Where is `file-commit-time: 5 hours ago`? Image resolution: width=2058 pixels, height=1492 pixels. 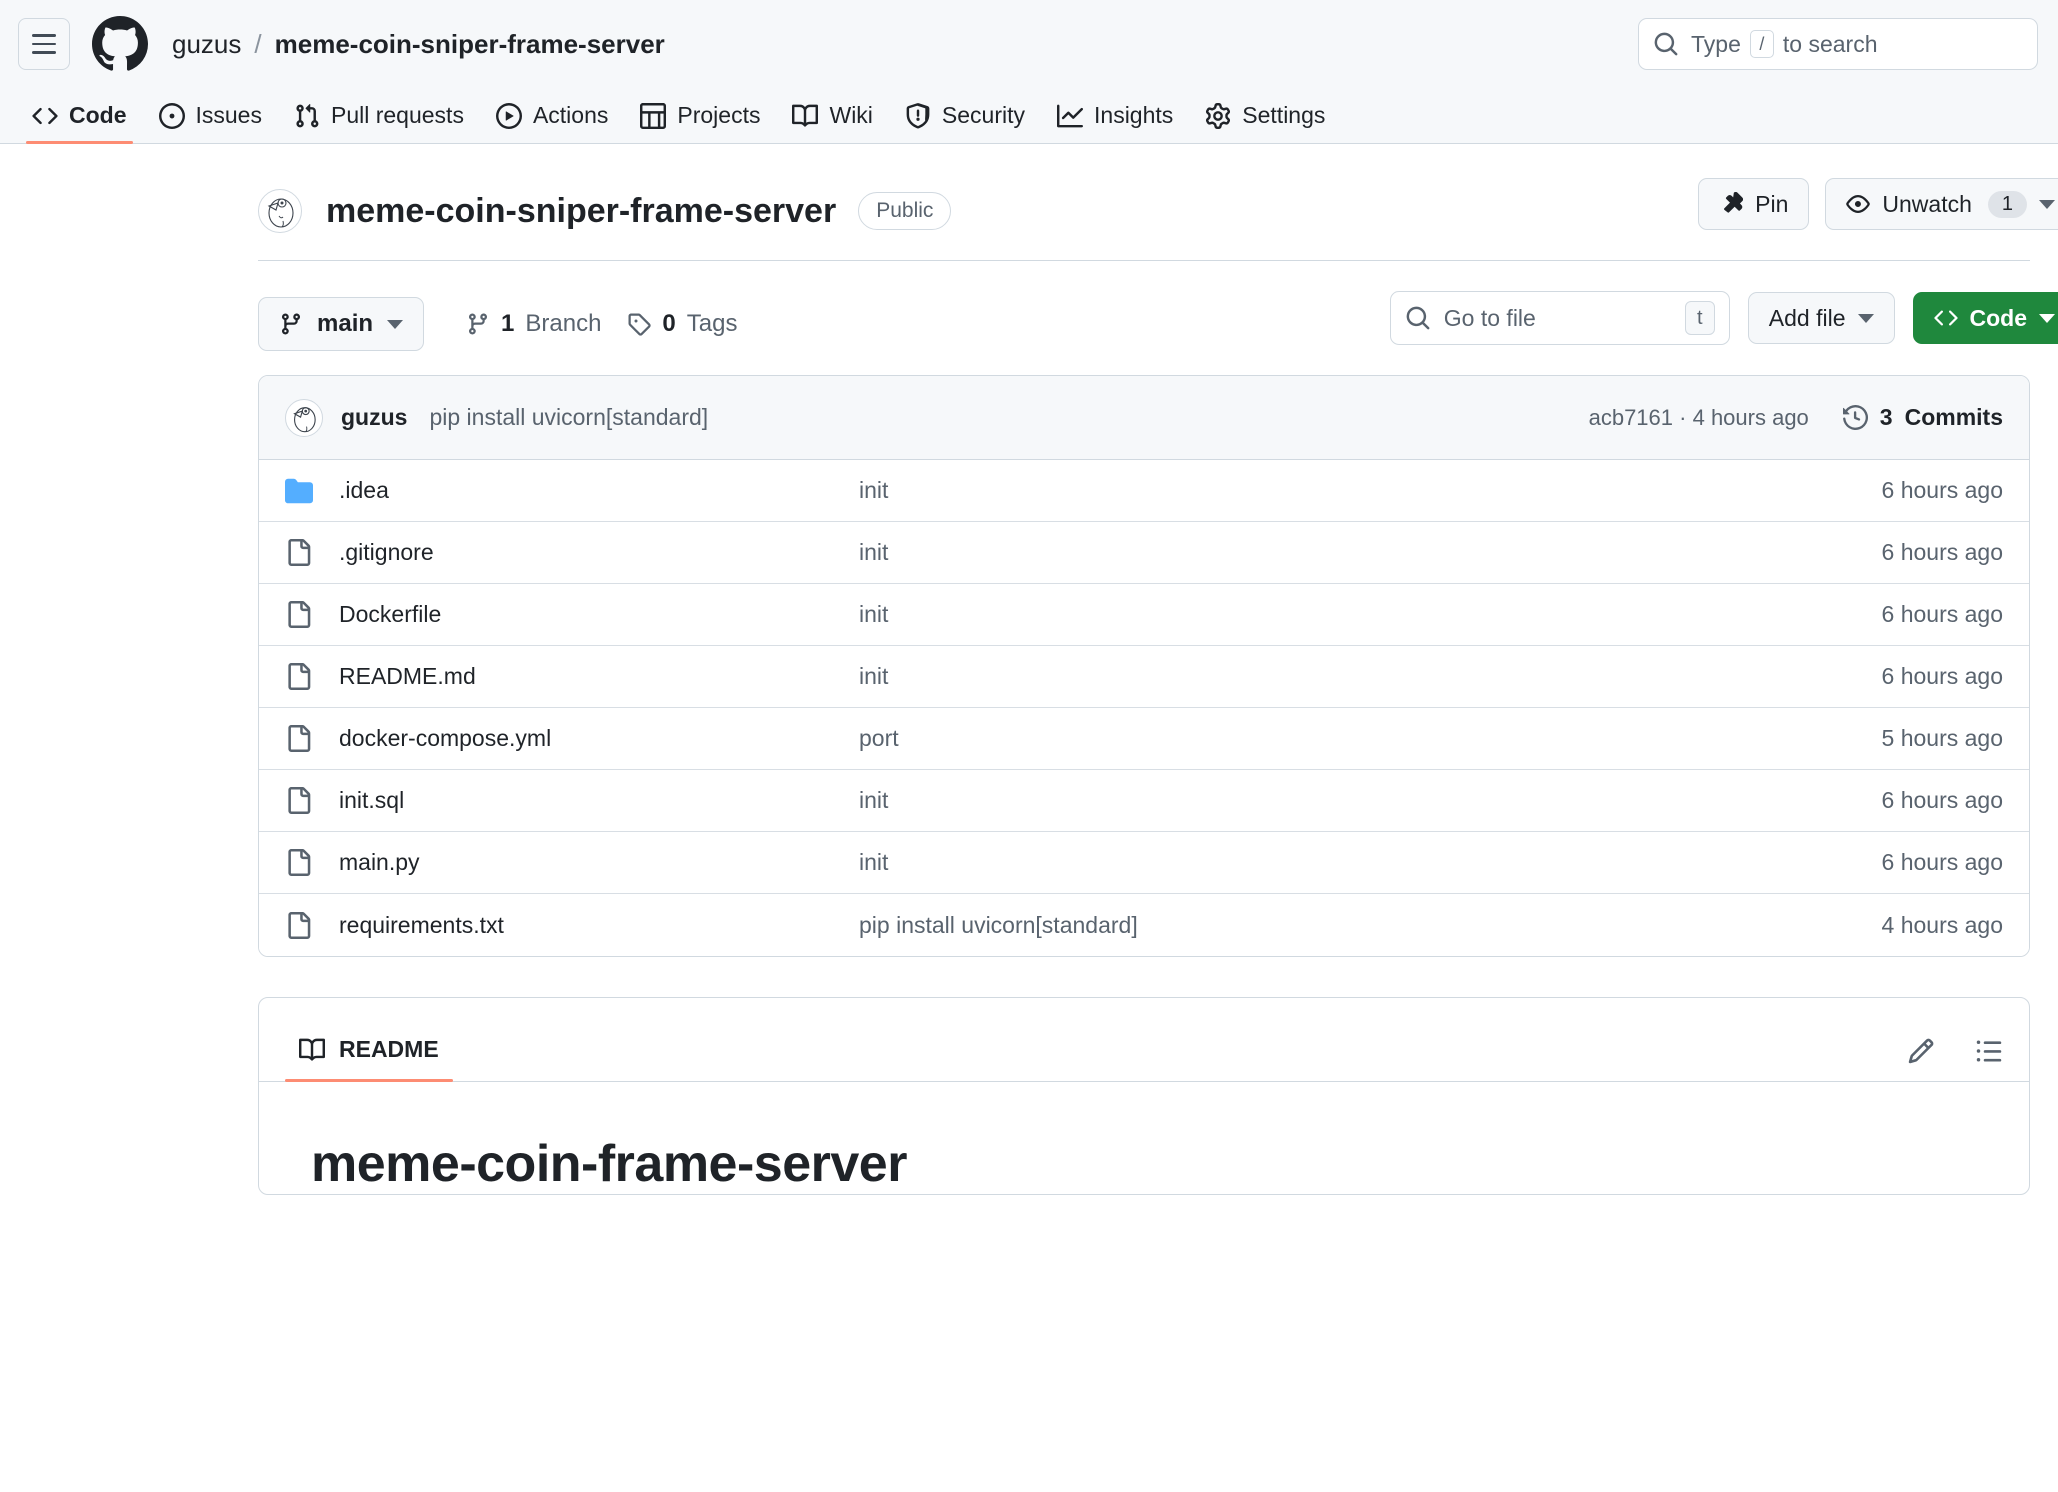
file-commit-time: 5 hours ago is located at coordinates (1942, 738).